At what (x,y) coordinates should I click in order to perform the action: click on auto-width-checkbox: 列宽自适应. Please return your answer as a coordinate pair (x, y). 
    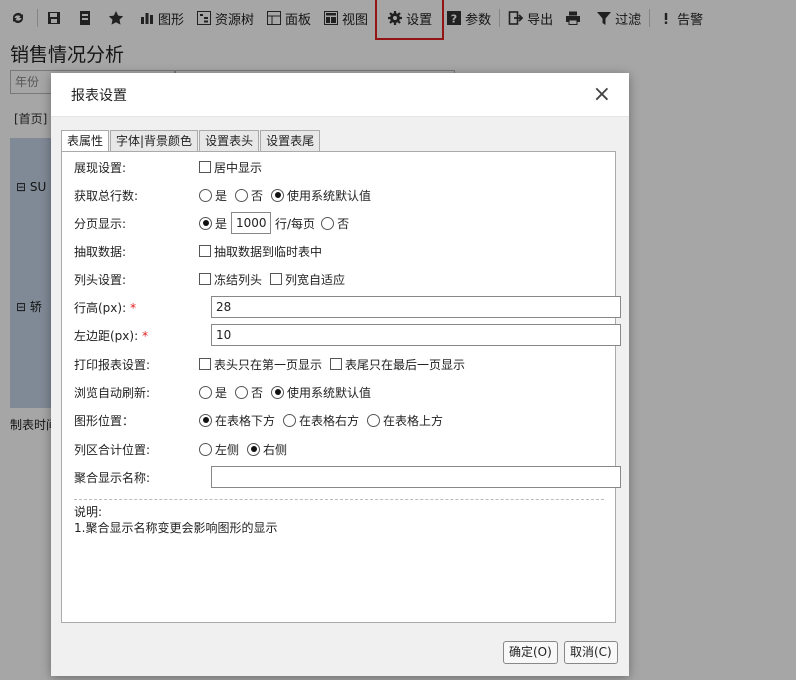
    Looking at the image, I should click on (307, 279).